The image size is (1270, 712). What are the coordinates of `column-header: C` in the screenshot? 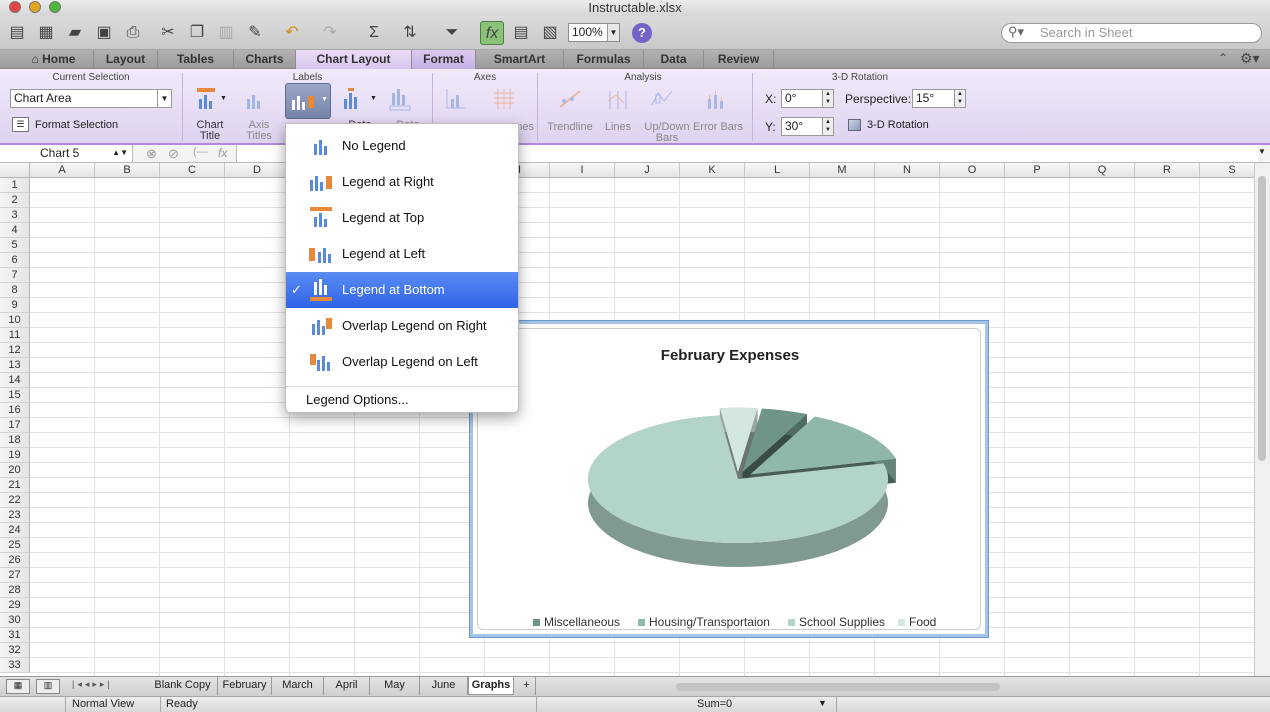 It's located at (192, 170).